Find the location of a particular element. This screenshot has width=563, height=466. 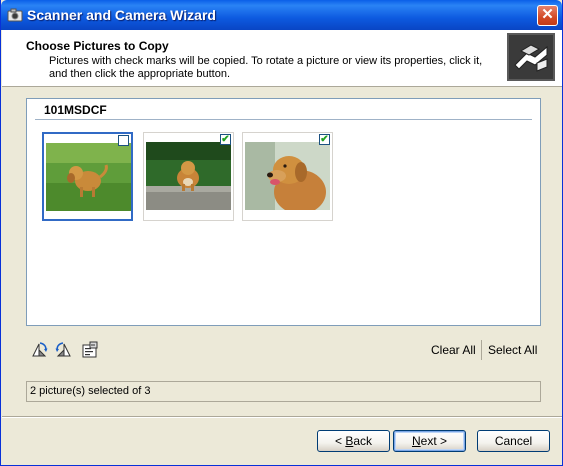

folder-divider is located at coordinates (283, 119).